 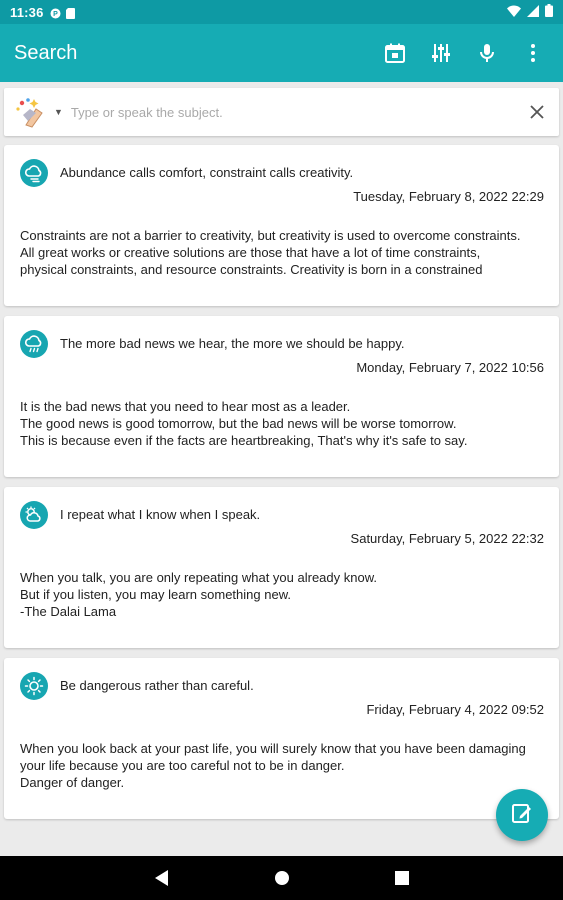 What do you see at coordinates (447, 538) in the screenshot?
I see `entry-date: Saturday, February 5, 2022 22:32` at bounding box center [447, 538].